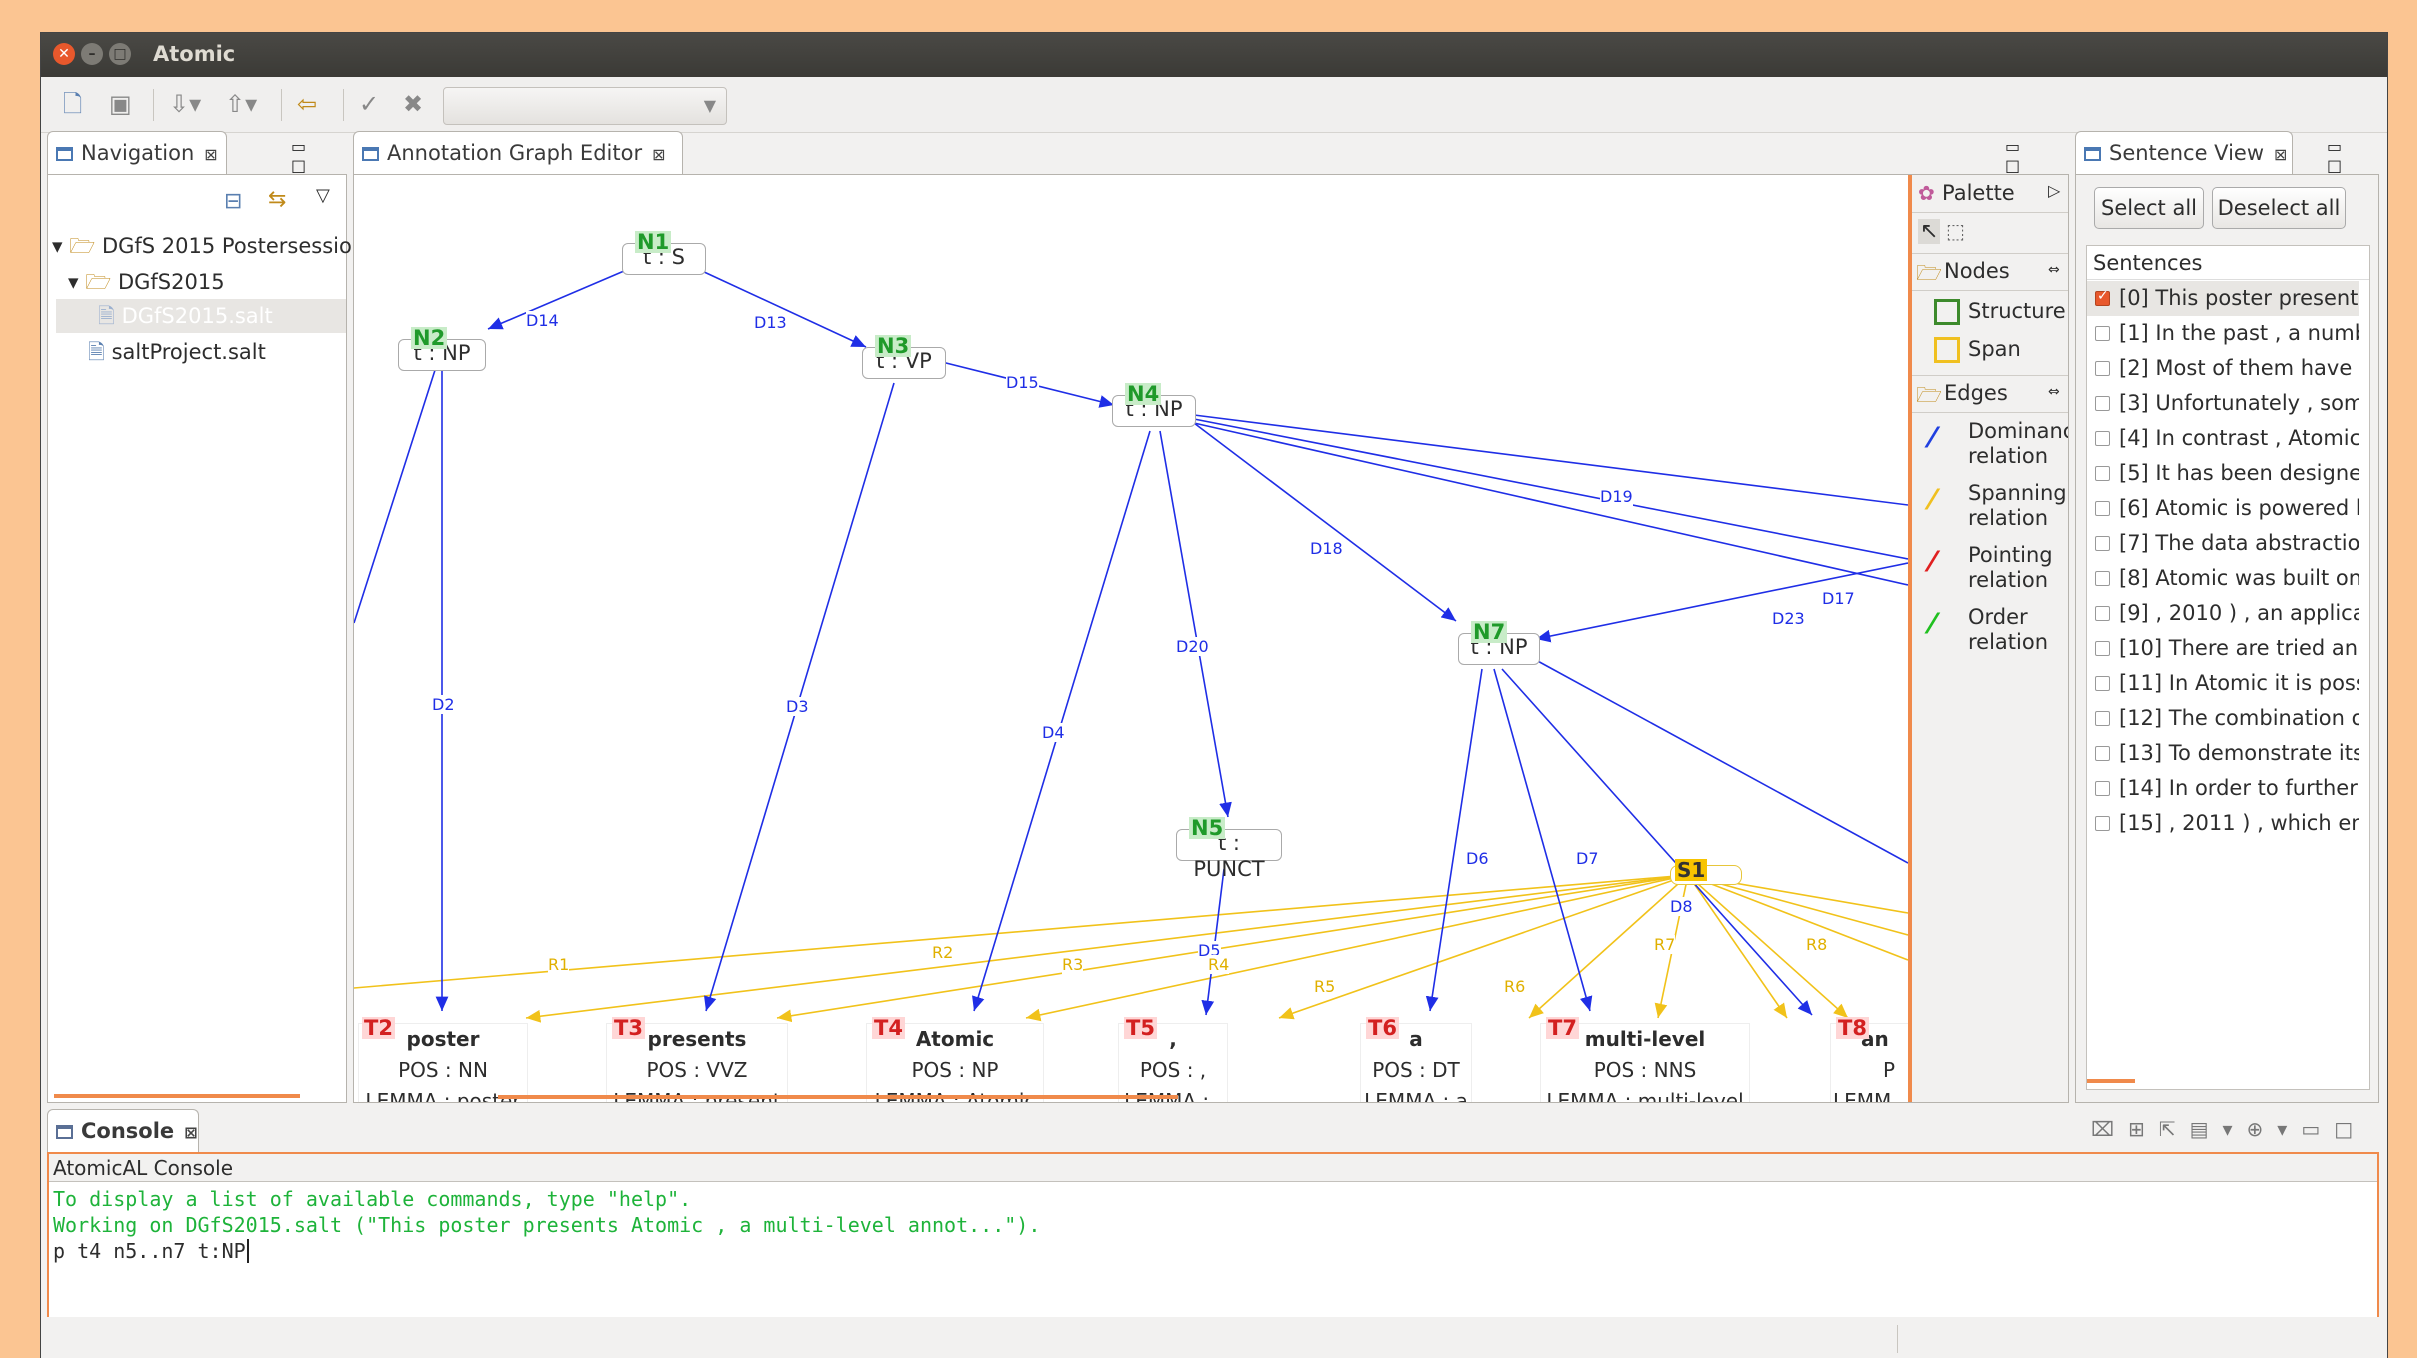  What do you see at coordinates (151, 1251) in the screenshot?
I see `console-input: p t4 n5..n7 t:NP` at bounding box center [151, 1251].